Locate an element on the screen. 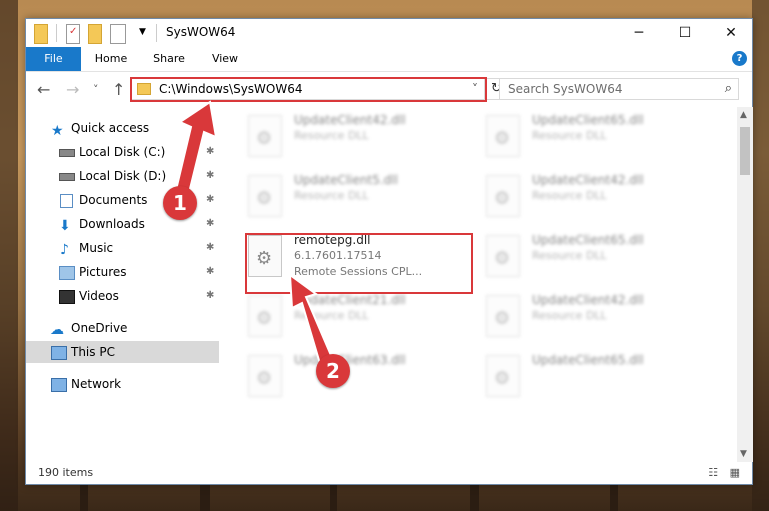 The height and width of the screenshot is (511, 769). step-2-badge: 2 is located at coordinates (333, 371).